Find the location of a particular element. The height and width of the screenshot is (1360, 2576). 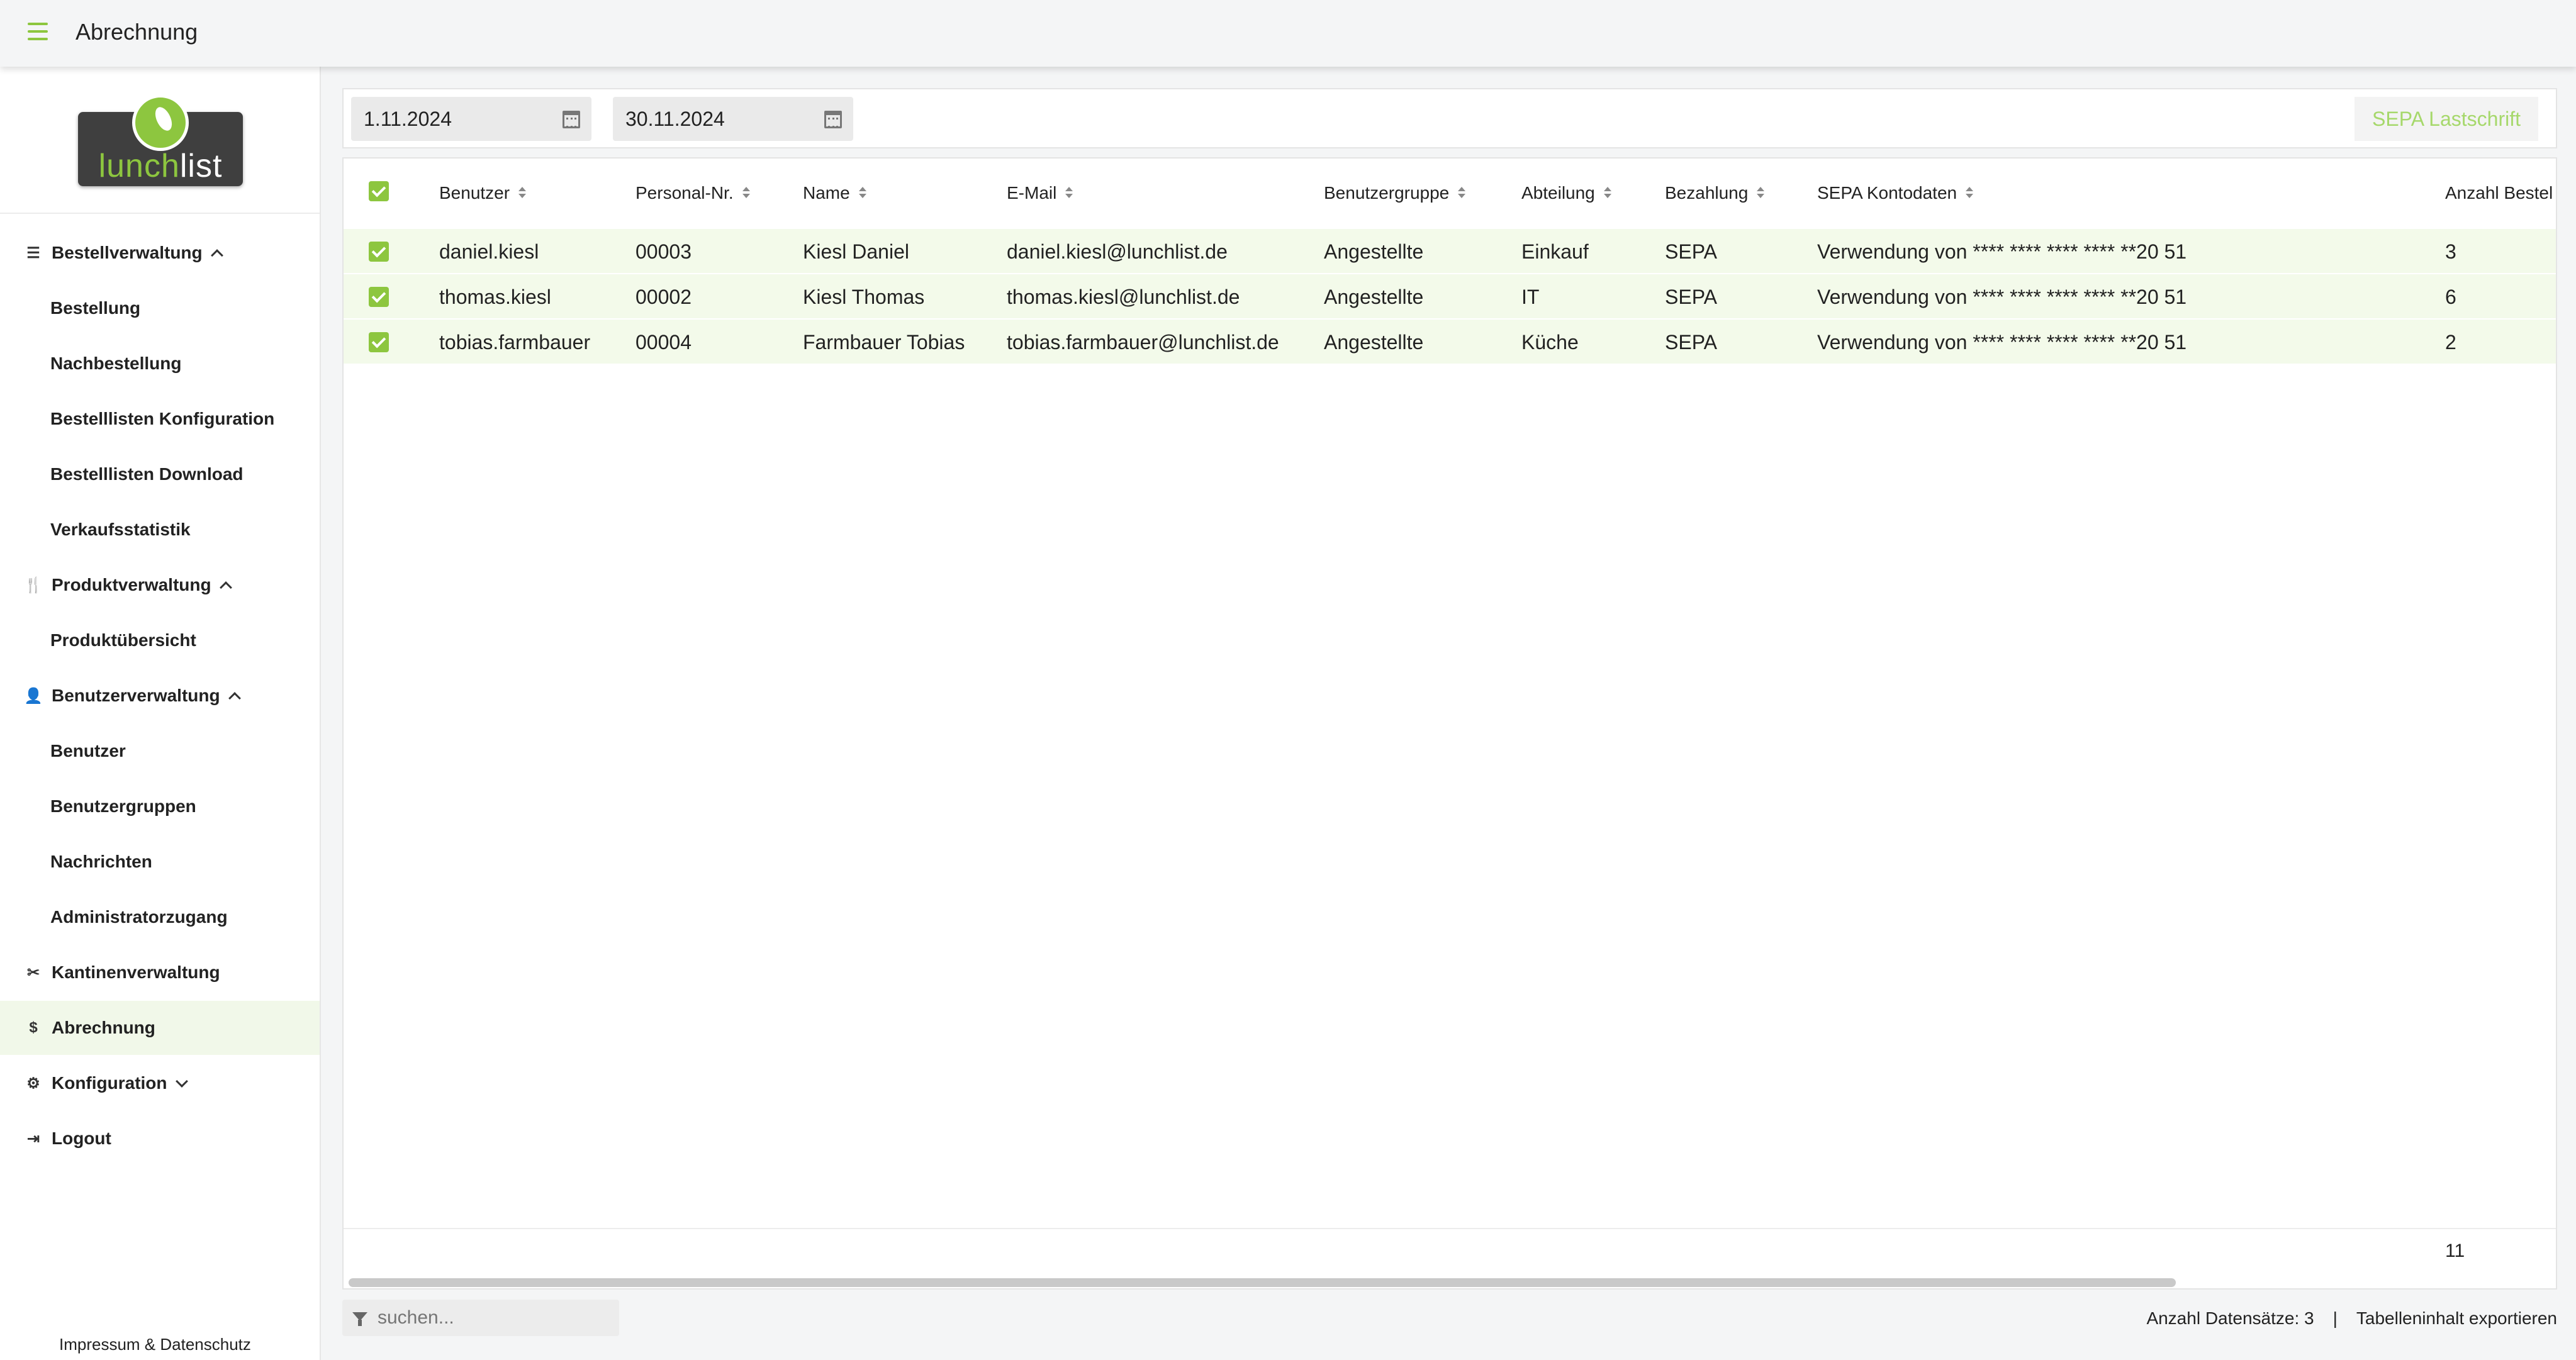

date-to-value: 30.11.2024 is located at coordinates (675, 118).